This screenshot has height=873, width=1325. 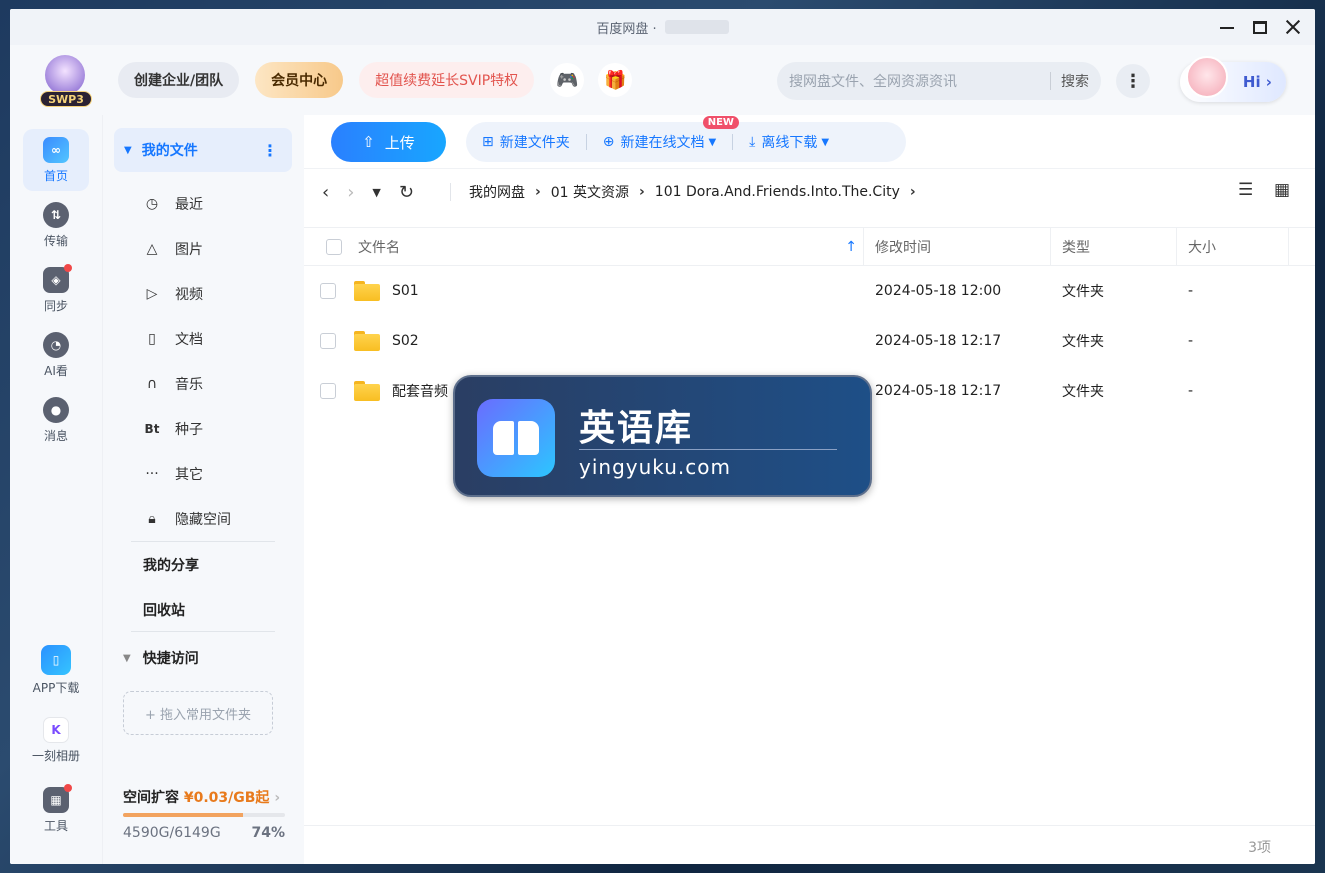 I want to click on new-online-doc-button: ⊕ 新建在线文档 ▼ NEW, so click(x=670, y=134).